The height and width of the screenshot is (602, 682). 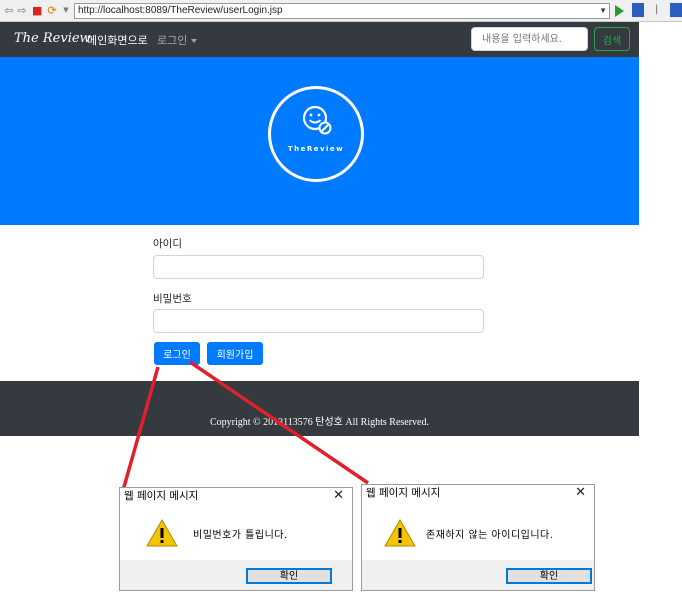 What do you see at coordinates (9, 10) in the screenshot?
I see `back-icon: ⇦` at bounding box center [9, 10].